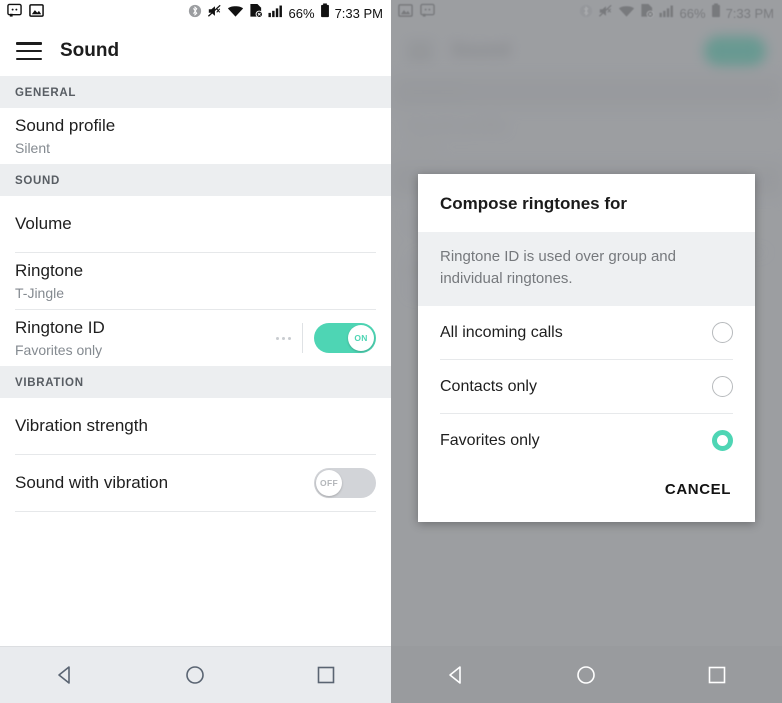  I want to click on settings-row-sound-profile: Sound profile Silent, so click(195, 136).